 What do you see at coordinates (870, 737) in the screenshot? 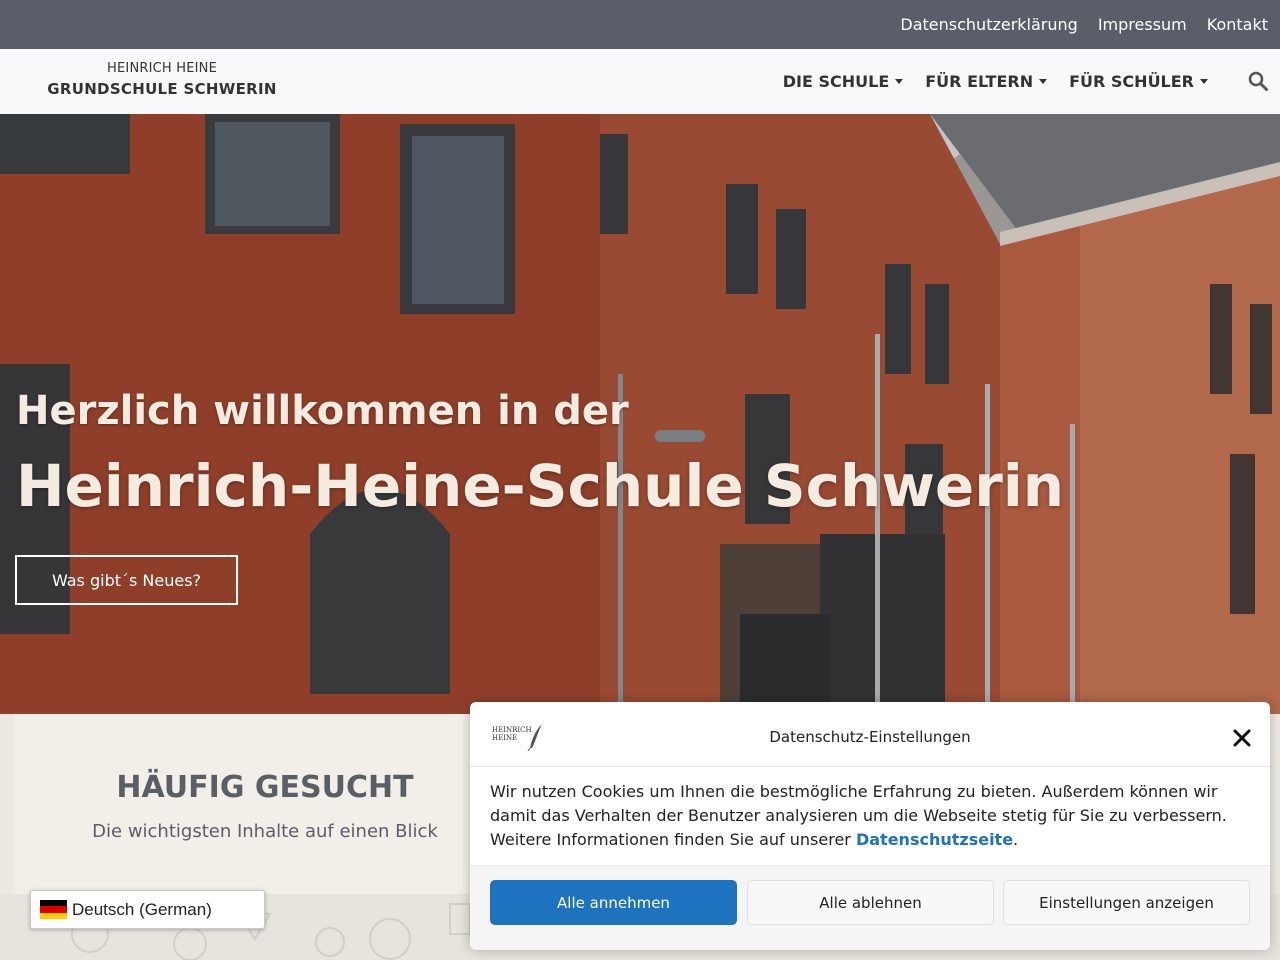
I see `cookie-title: Datenschutz-Einstellungen` at bounding box center [870, 737].